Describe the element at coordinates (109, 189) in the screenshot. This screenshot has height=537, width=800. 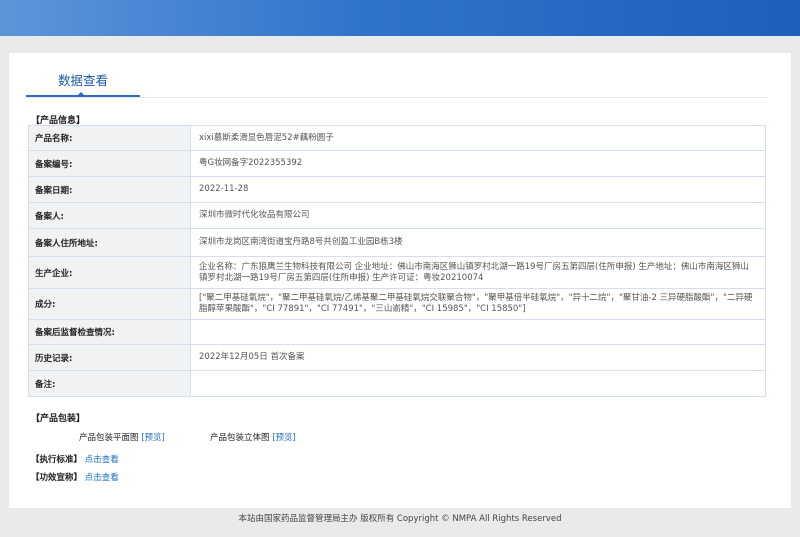
I see `info-label: 备案日期:` at that location.